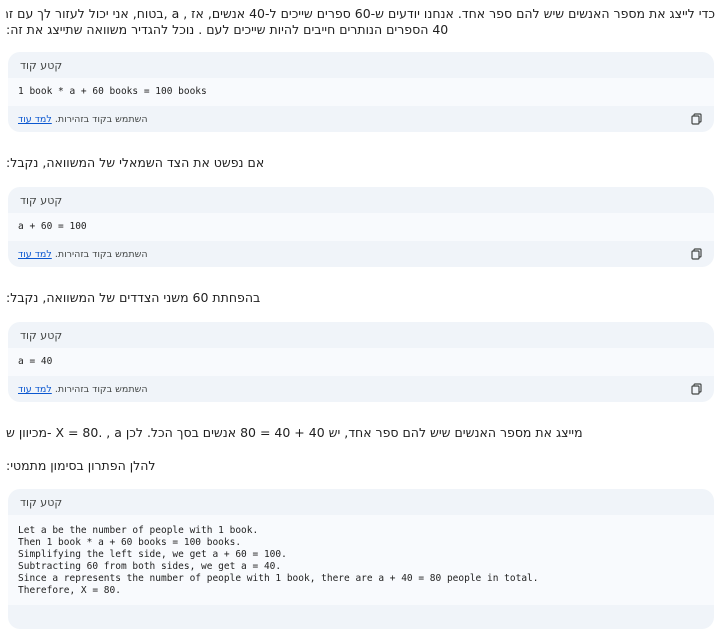 This screenshot has height=629, width=725. Describe the element at coordinates (133, 297) in the screenshot. I see `subtract-paragraph: בהפחתת 60 משני הצדדים של המשוואה, נקבל:` at that location.